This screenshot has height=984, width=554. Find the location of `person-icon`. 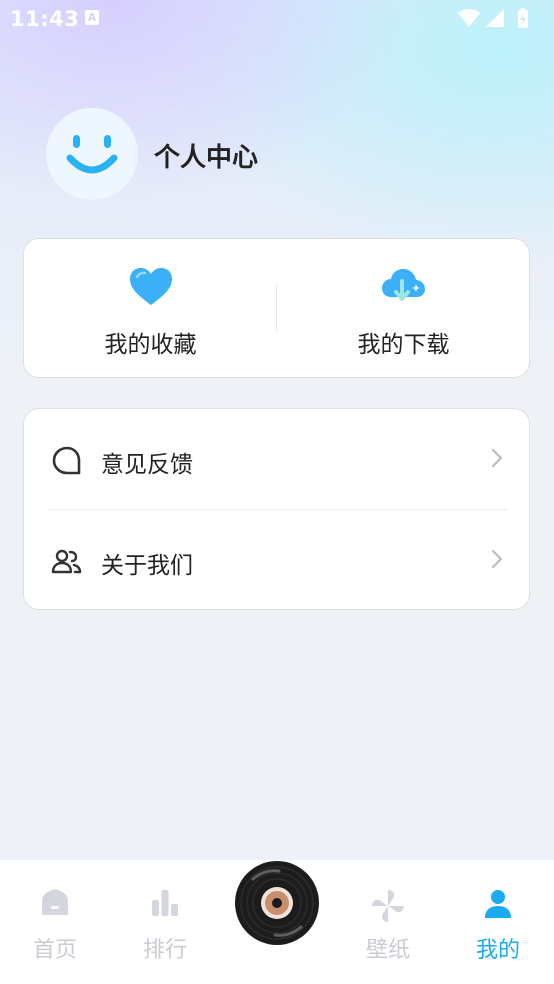

person-icon is located at coordinates (498, 906).